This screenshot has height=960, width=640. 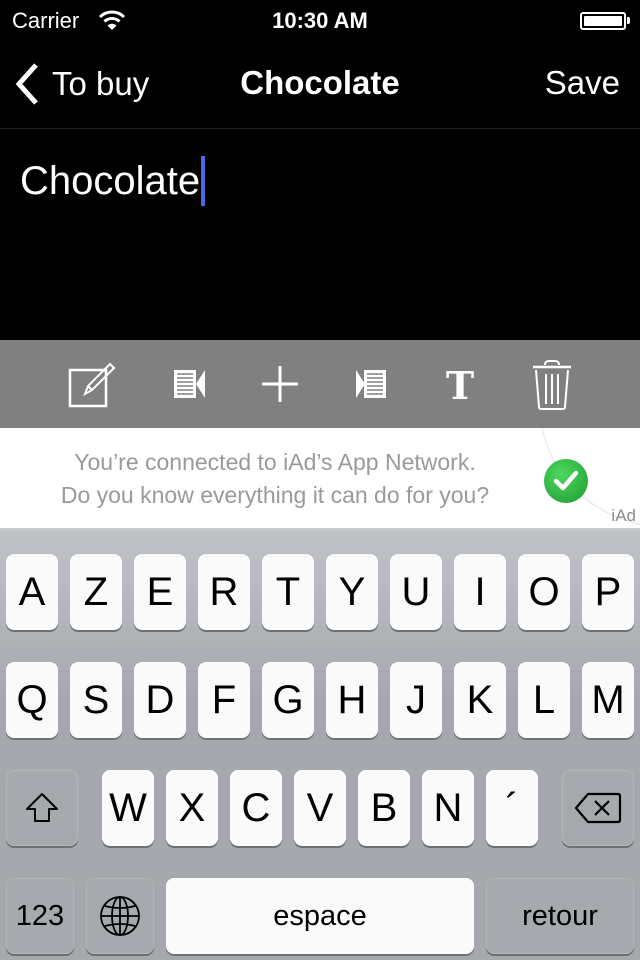 What do you see at coordinates (544, 700) in the screenshot?
I see `key: L` at bounding box center [544, 700].